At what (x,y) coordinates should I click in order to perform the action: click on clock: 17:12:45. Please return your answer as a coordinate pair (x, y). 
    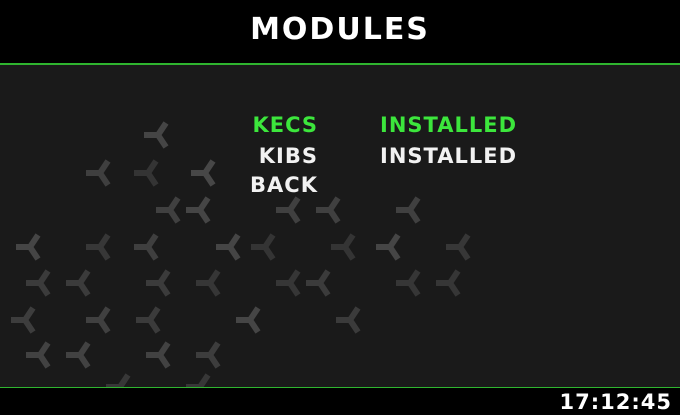
    Looking at the image, I should click on (615, 402).